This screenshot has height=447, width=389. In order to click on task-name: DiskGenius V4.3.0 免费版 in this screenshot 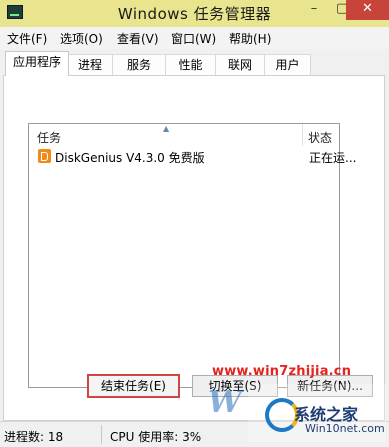, I will do `click(130, 158)`.